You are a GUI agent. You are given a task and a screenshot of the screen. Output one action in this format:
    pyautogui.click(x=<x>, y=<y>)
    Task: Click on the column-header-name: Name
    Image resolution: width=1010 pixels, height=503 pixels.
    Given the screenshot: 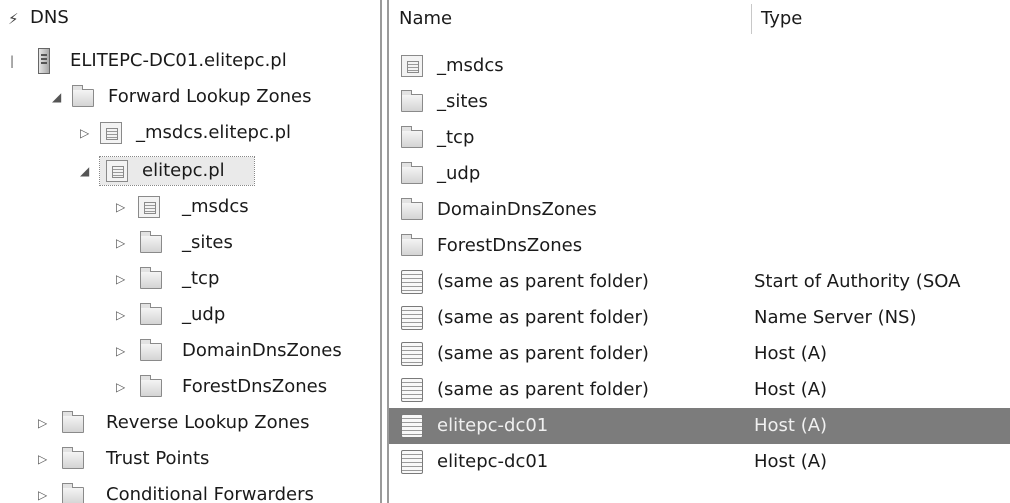 What is the action you would take?
    pyautogui.click(x=574, y=19)
    